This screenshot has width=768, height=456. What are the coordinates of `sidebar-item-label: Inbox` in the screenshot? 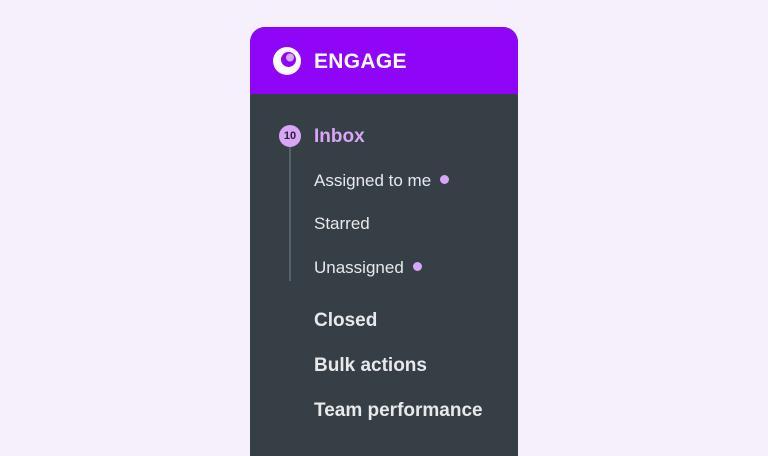 It's located at (339, 136).